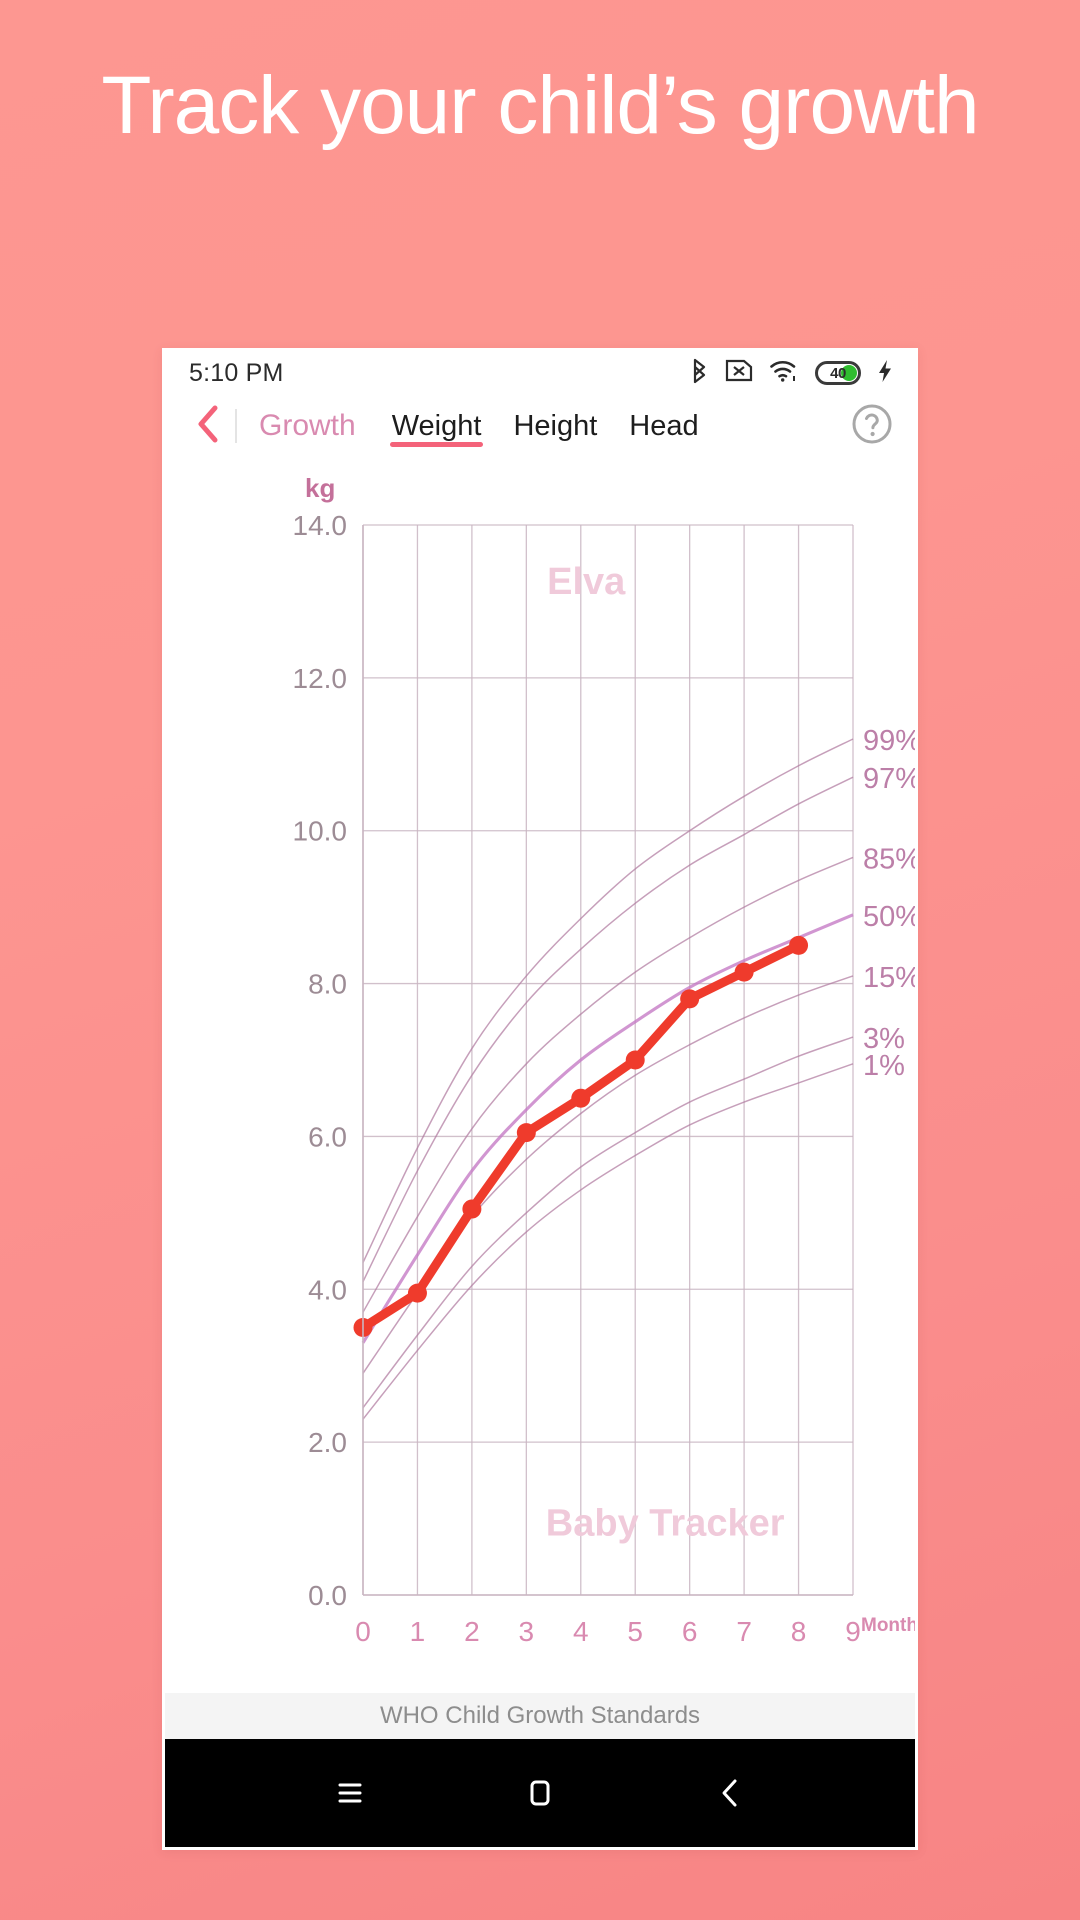 The height and width of the screenshot is (1920, 1080). What do you see at coordinates (889, 741) in the screenshot?
I see `svg-text: 99%` at bounding box center [889, 741].